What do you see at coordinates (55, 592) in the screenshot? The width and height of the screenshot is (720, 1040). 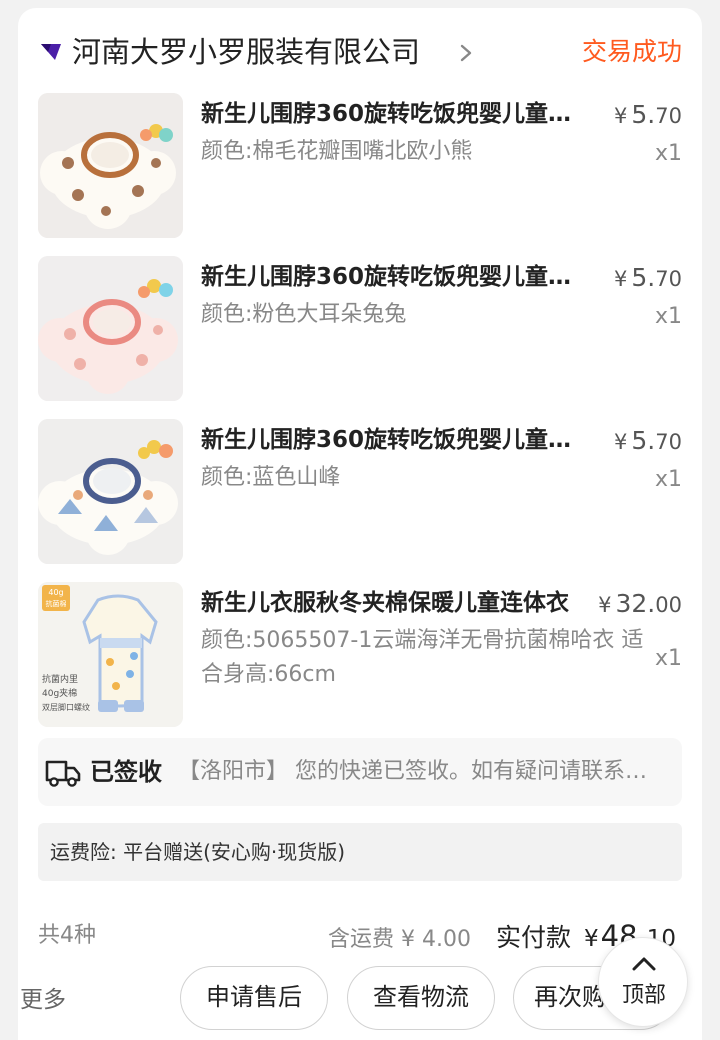 I see `svg-text: 40g` at bounding box center [55, 592].